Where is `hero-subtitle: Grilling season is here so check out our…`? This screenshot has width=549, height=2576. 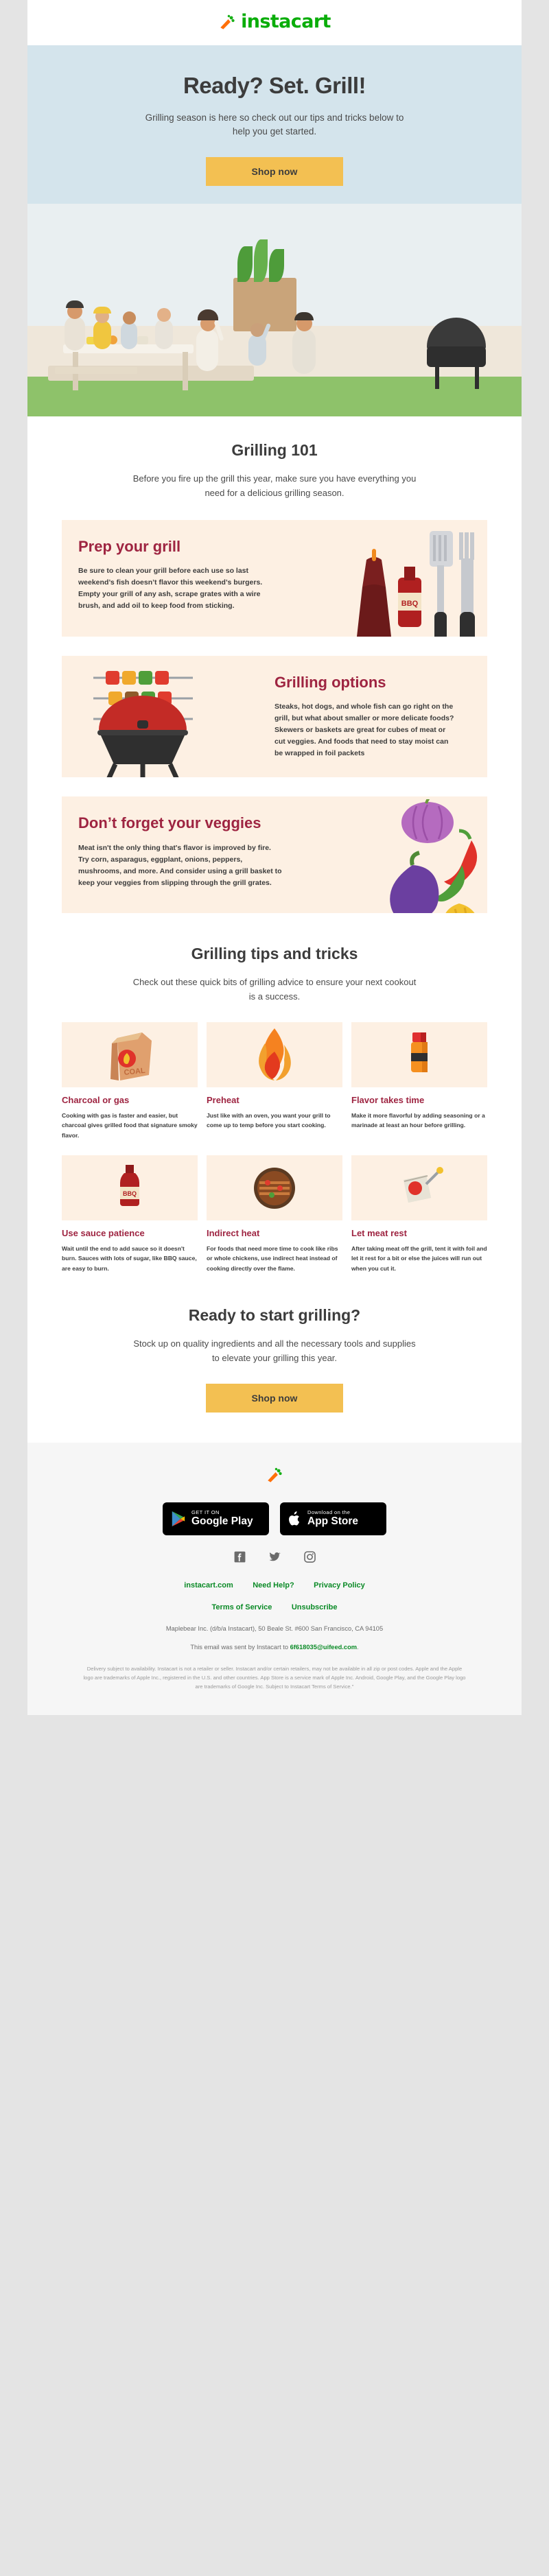 hero-subtitle: Grilling season is here so check out our… is located at coordinates (274, 124).